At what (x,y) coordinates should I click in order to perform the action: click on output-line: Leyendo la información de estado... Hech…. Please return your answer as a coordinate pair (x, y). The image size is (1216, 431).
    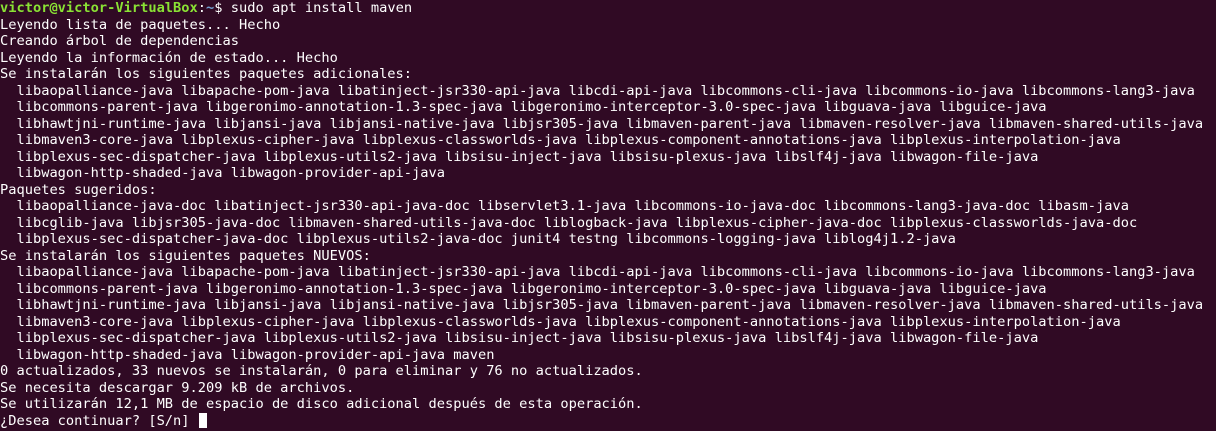
    Looking at the image, I should click on (169, 57).